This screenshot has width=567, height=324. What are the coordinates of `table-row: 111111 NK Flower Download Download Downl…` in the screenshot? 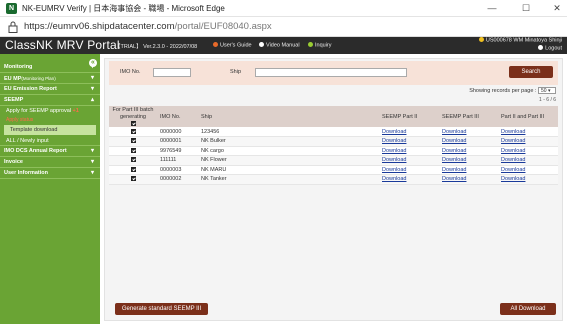 It's located at (333, 160).